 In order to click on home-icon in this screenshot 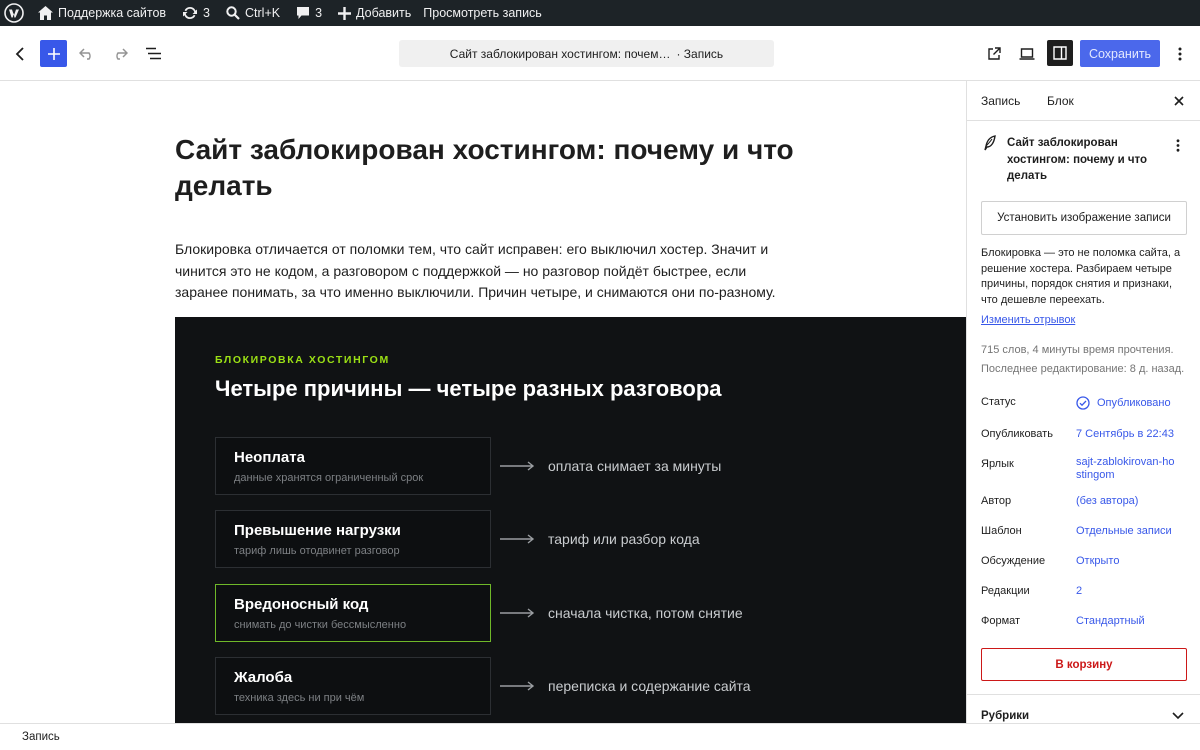, I will do `click(45, 13)`.